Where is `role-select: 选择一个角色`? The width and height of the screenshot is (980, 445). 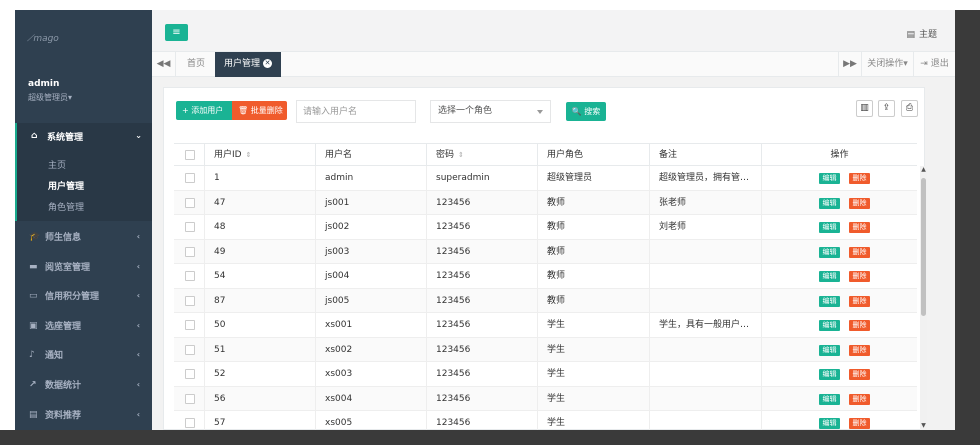 role-select: 选择一个角色 is located at coordinates (490, 111).